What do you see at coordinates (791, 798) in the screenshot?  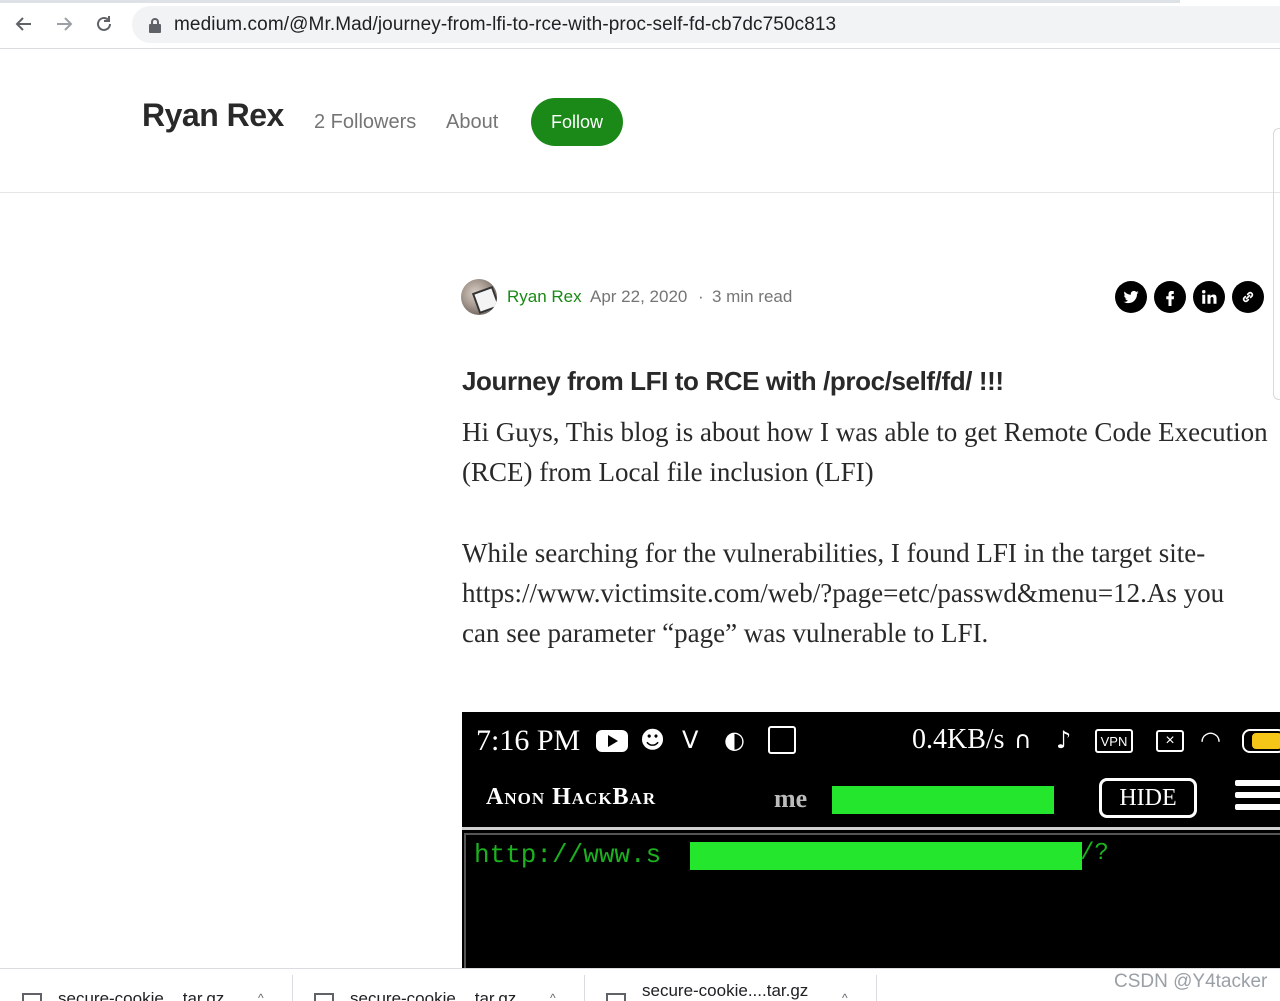 I see `partial-label: me` at bounding box center [791, 798].